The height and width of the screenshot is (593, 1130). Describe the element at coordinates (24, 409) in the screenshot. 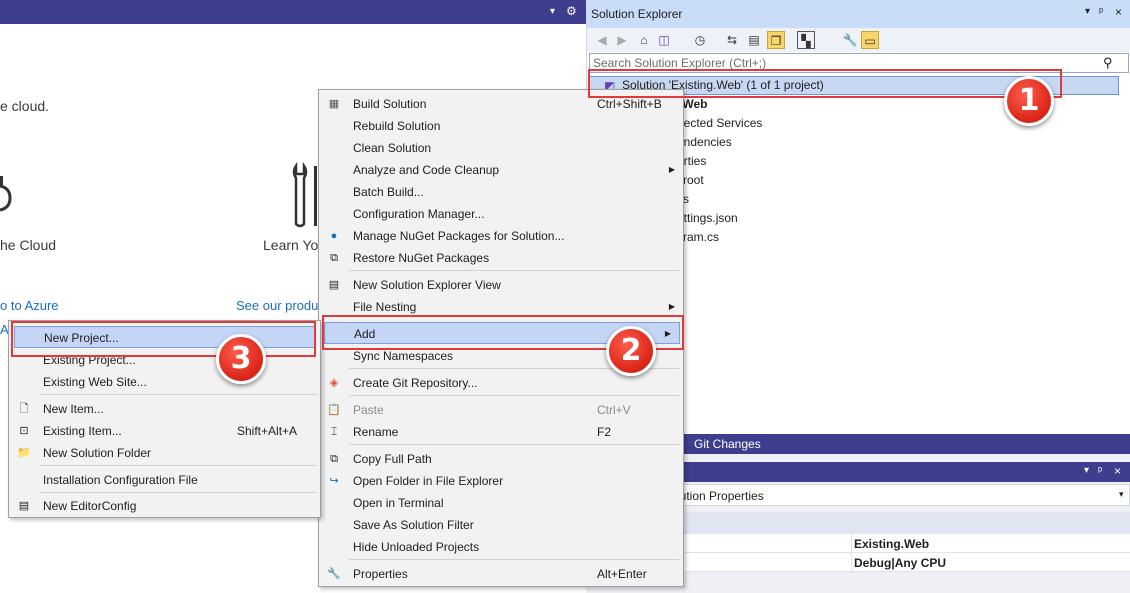

I see `new-item-icon: 🗋` at that location.